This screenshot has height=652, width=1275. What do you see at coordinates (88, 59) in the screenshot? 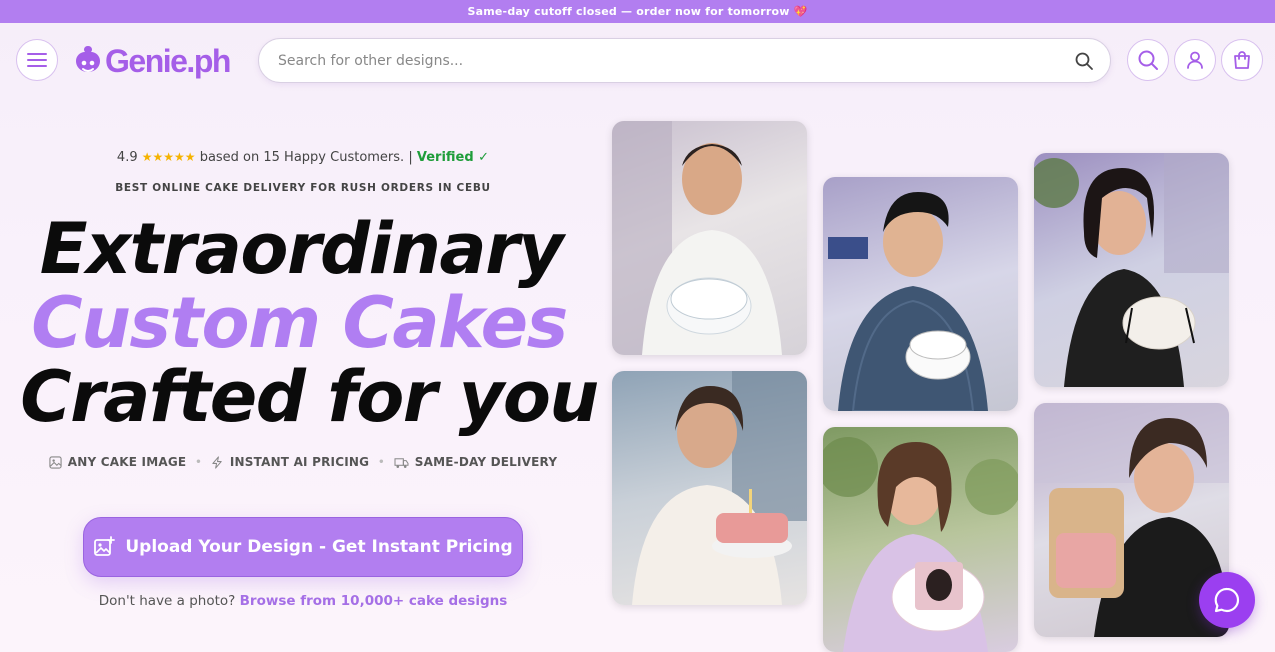
I see `genie-logo-icon` at bounding box center [88, 59].